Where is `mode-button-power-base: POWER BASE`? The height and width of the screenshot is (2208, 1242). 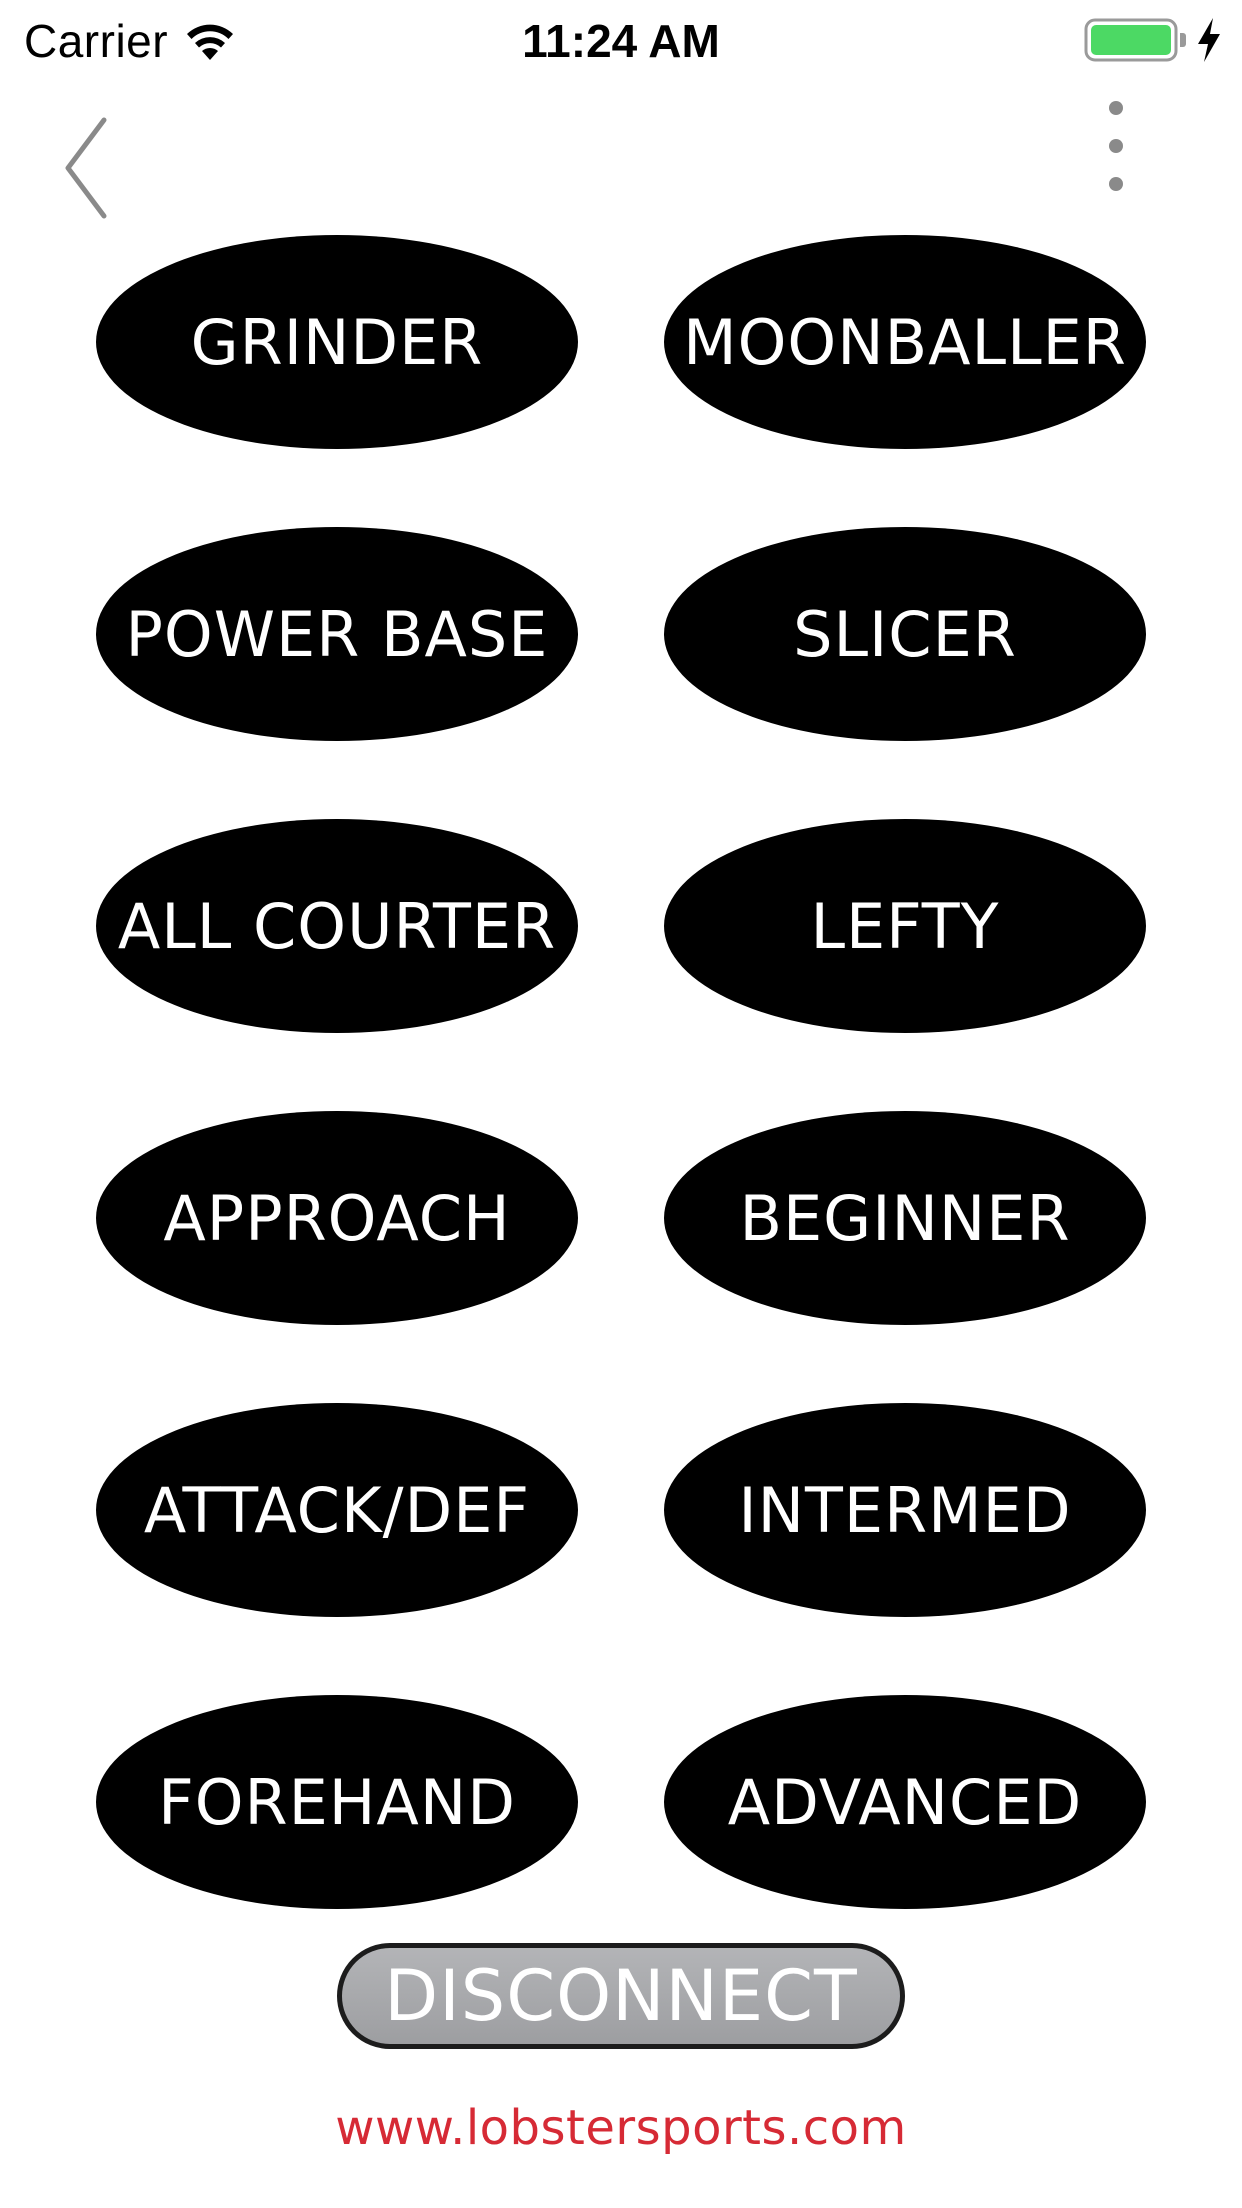 mode-button-power-base: POWER BASE is located at coordinates (337, 634).